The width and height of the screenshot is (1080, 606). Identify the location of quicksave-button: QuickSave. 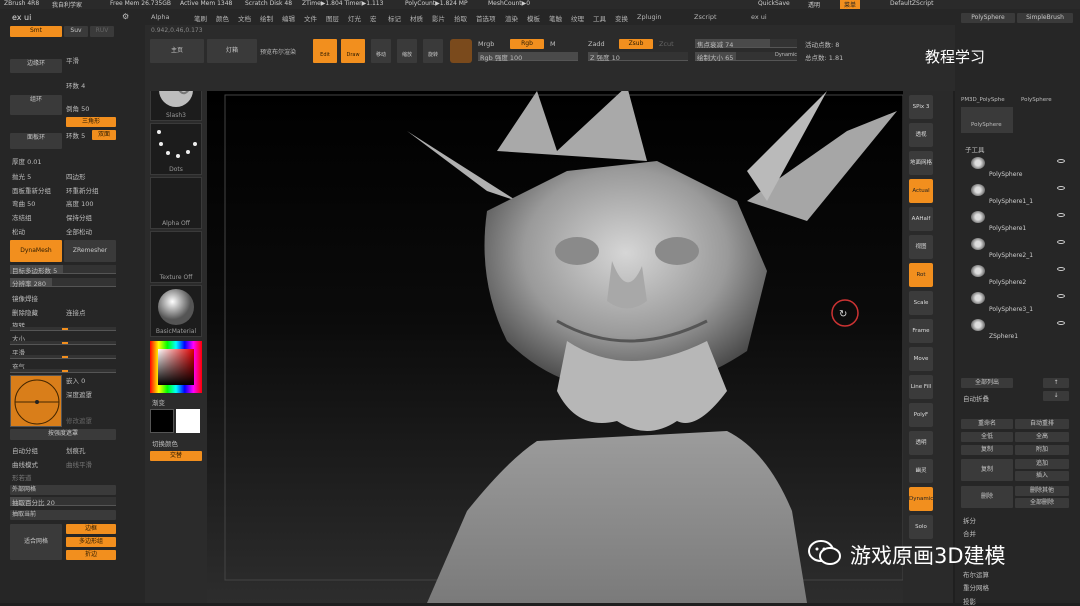
(774, 3).